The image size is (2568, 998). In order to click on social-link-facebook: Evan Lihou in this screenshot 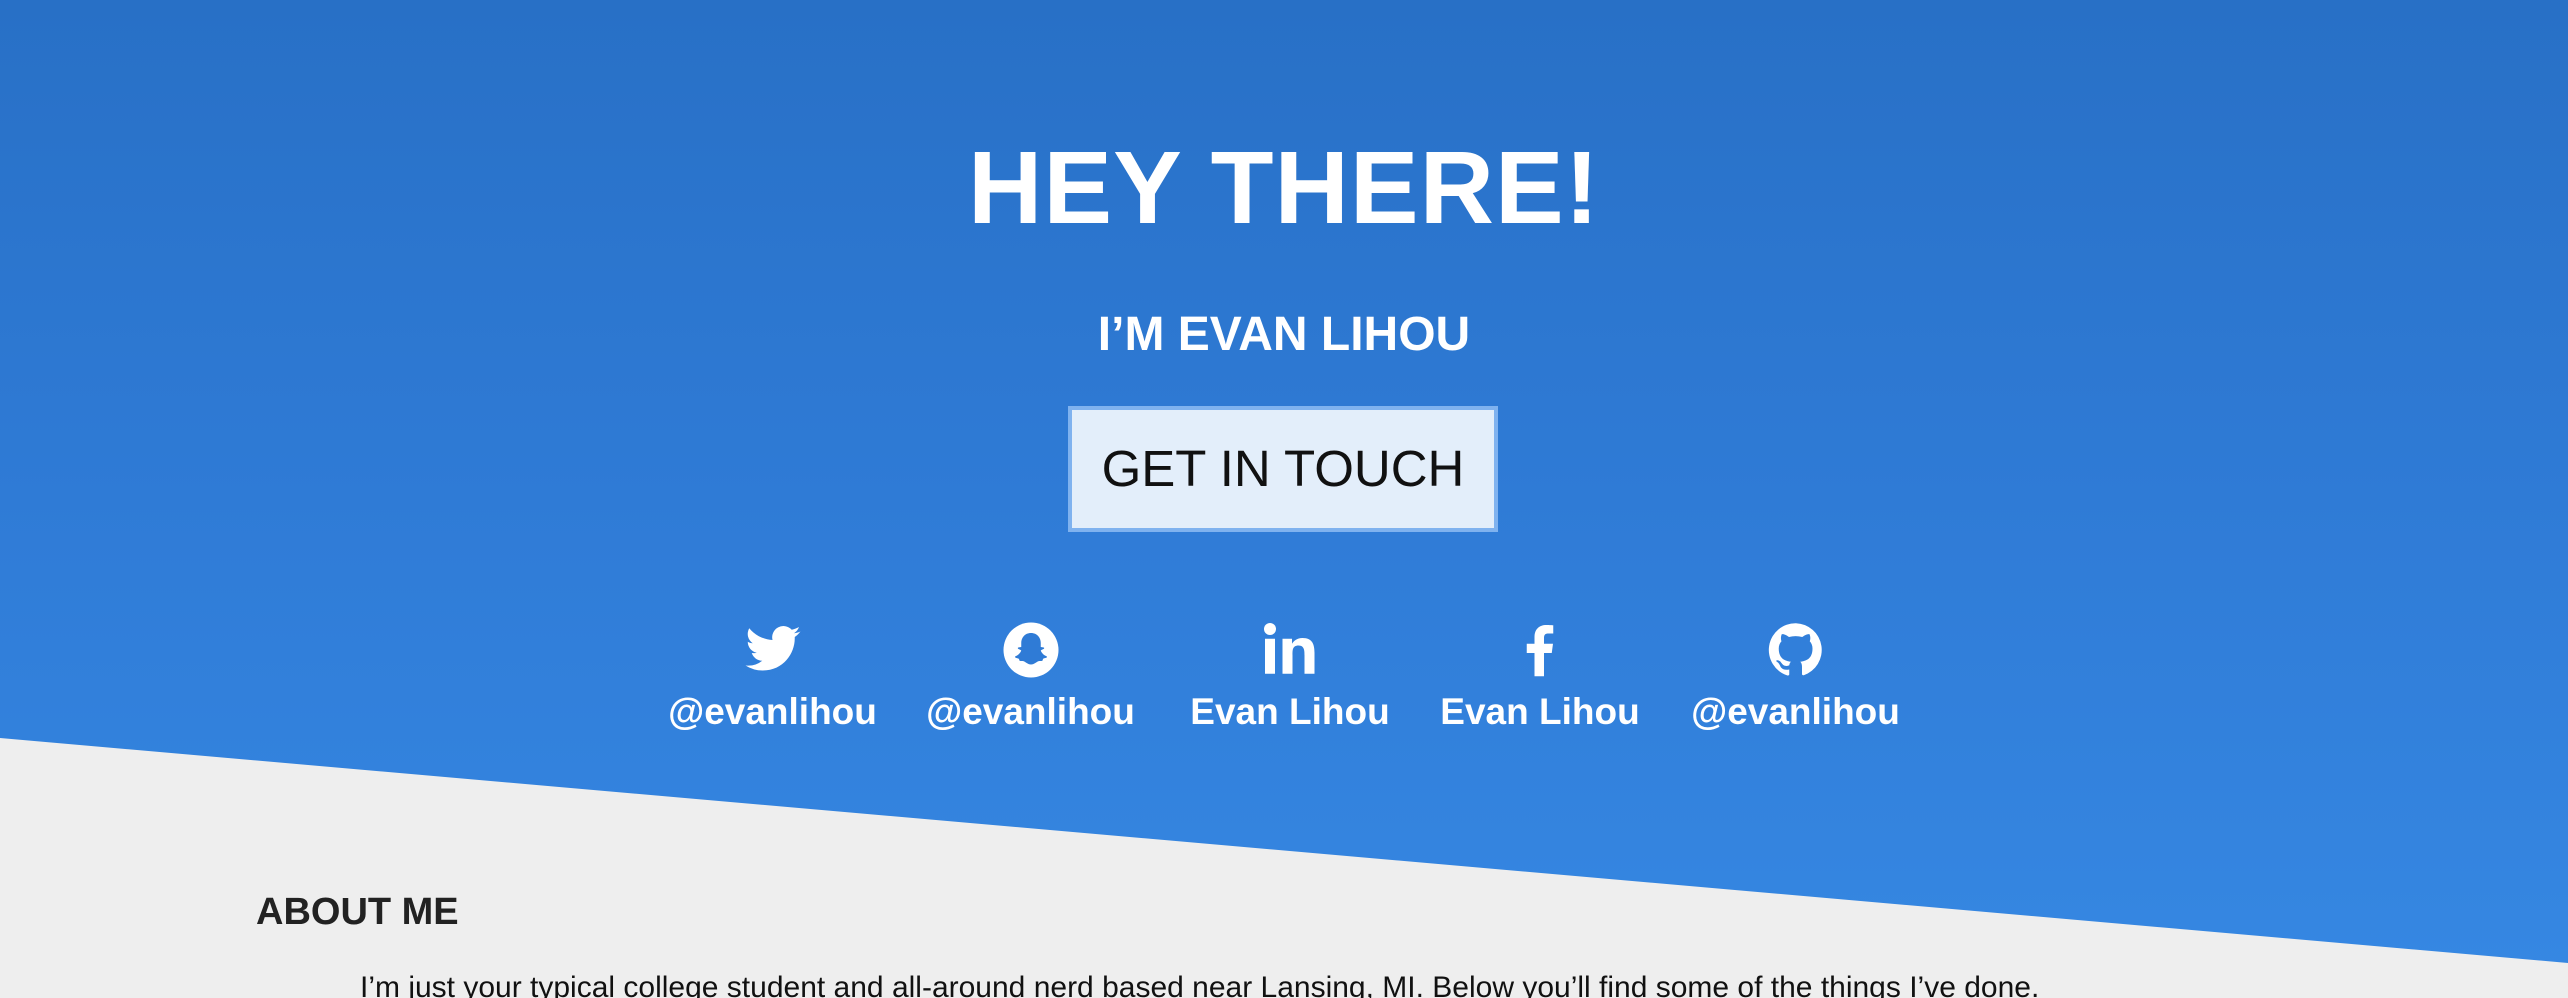, I will do `click(1540, 685)`.